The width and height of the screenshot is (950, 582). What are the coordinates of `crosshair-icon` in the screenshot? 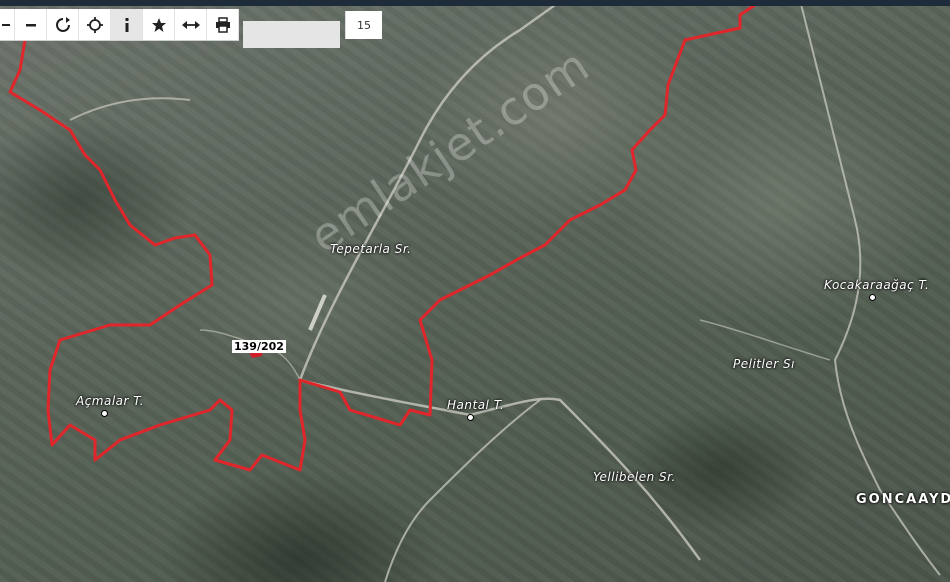 It's located at (94, 24).